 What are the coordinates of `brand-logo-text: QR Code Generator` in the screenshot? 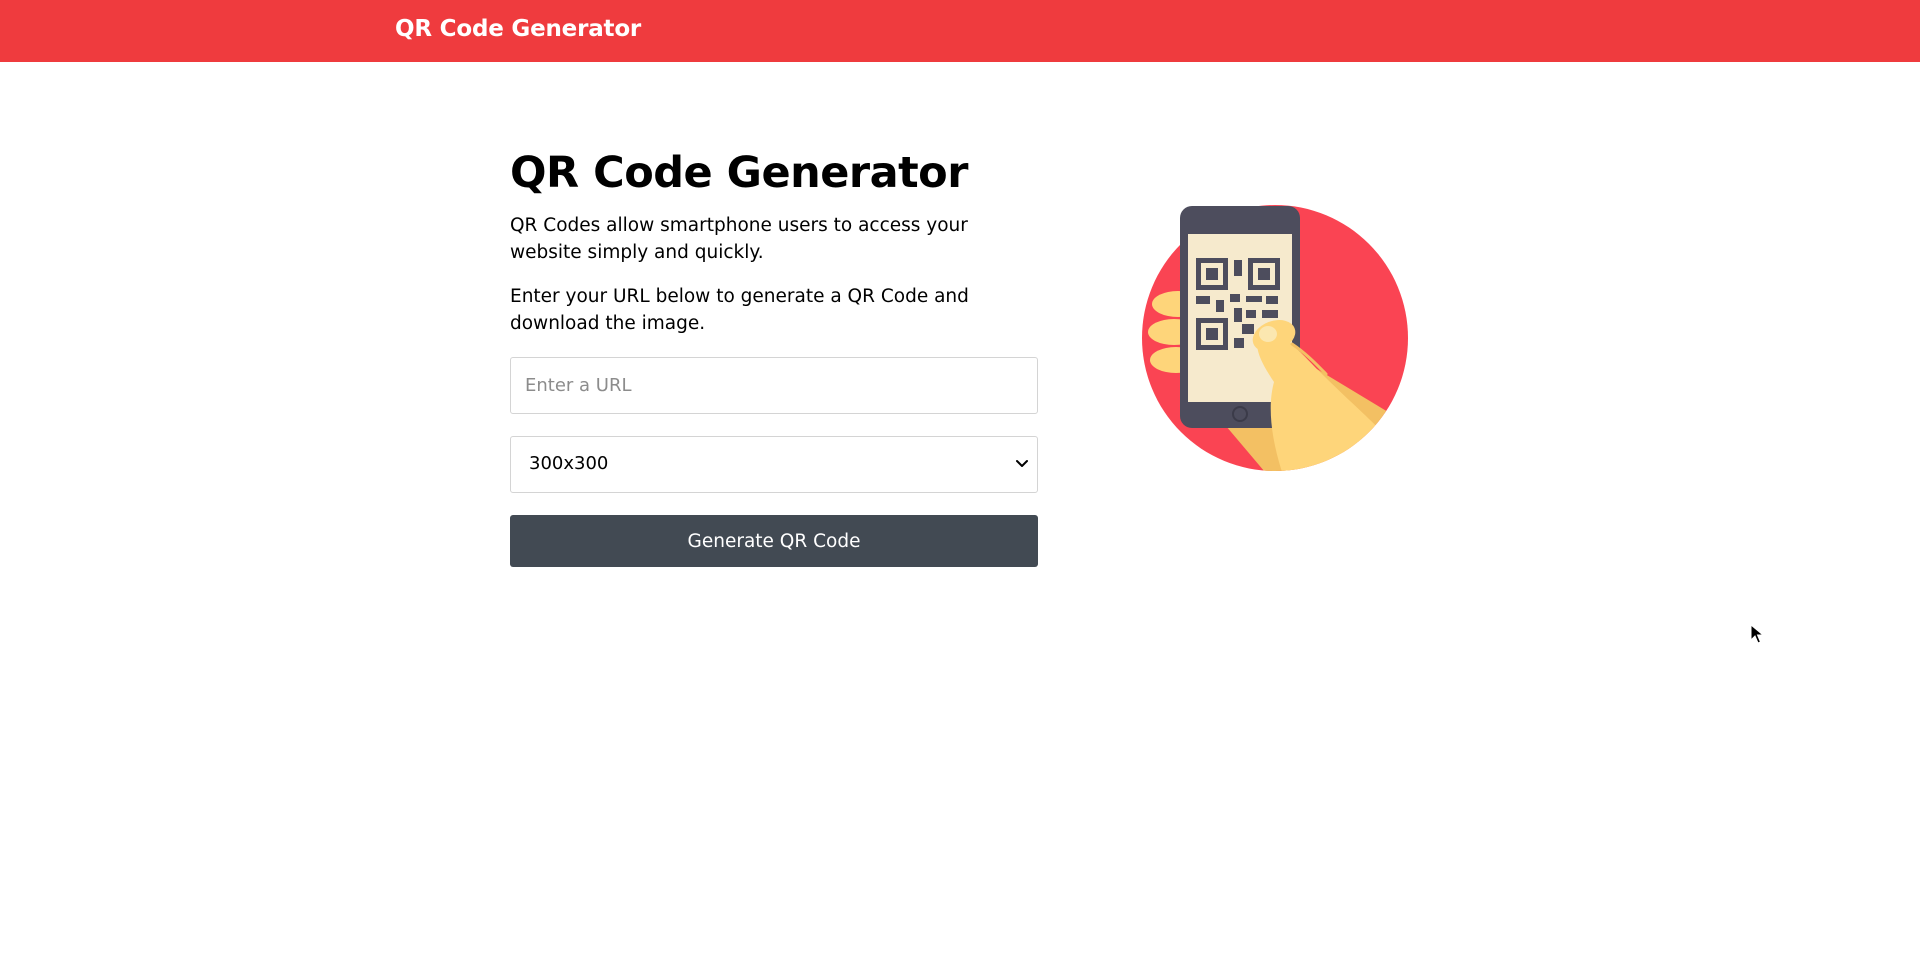 It's located at (518, 29).